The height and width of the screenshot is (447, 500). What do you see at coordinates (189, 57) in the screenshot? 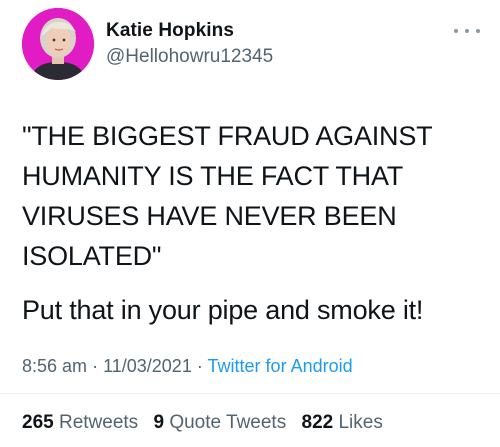
I see `author-handle: @Hellohowru12345` at bounding box center [189, 57].